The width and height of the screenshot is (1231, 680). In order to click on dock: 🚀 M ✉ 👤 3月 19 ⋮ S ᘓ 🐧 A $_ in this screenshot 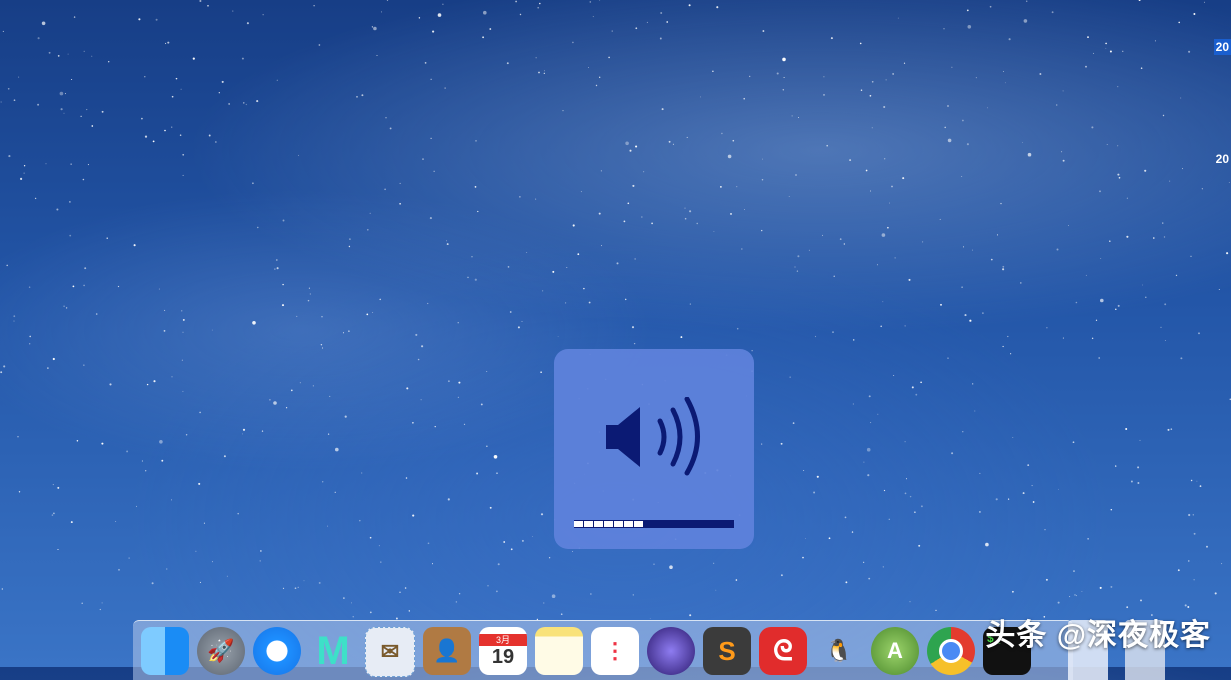, I will do `click(603, 650)`.